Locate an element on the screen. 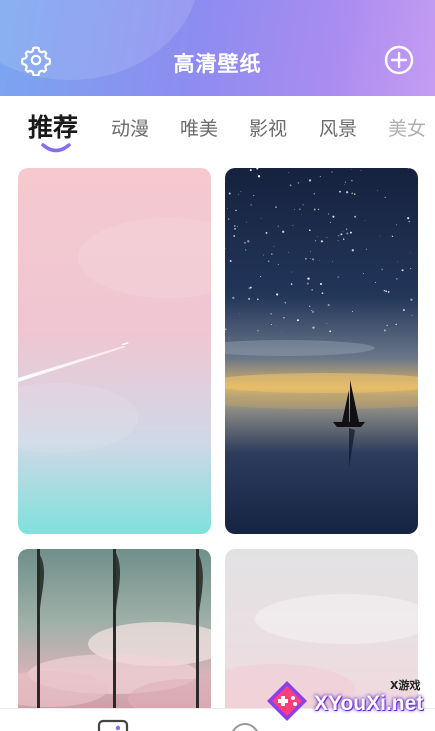 The height and width of the screenshot is (731, 435). tab-beauty: 美女 is located at coordinates (407, 127).